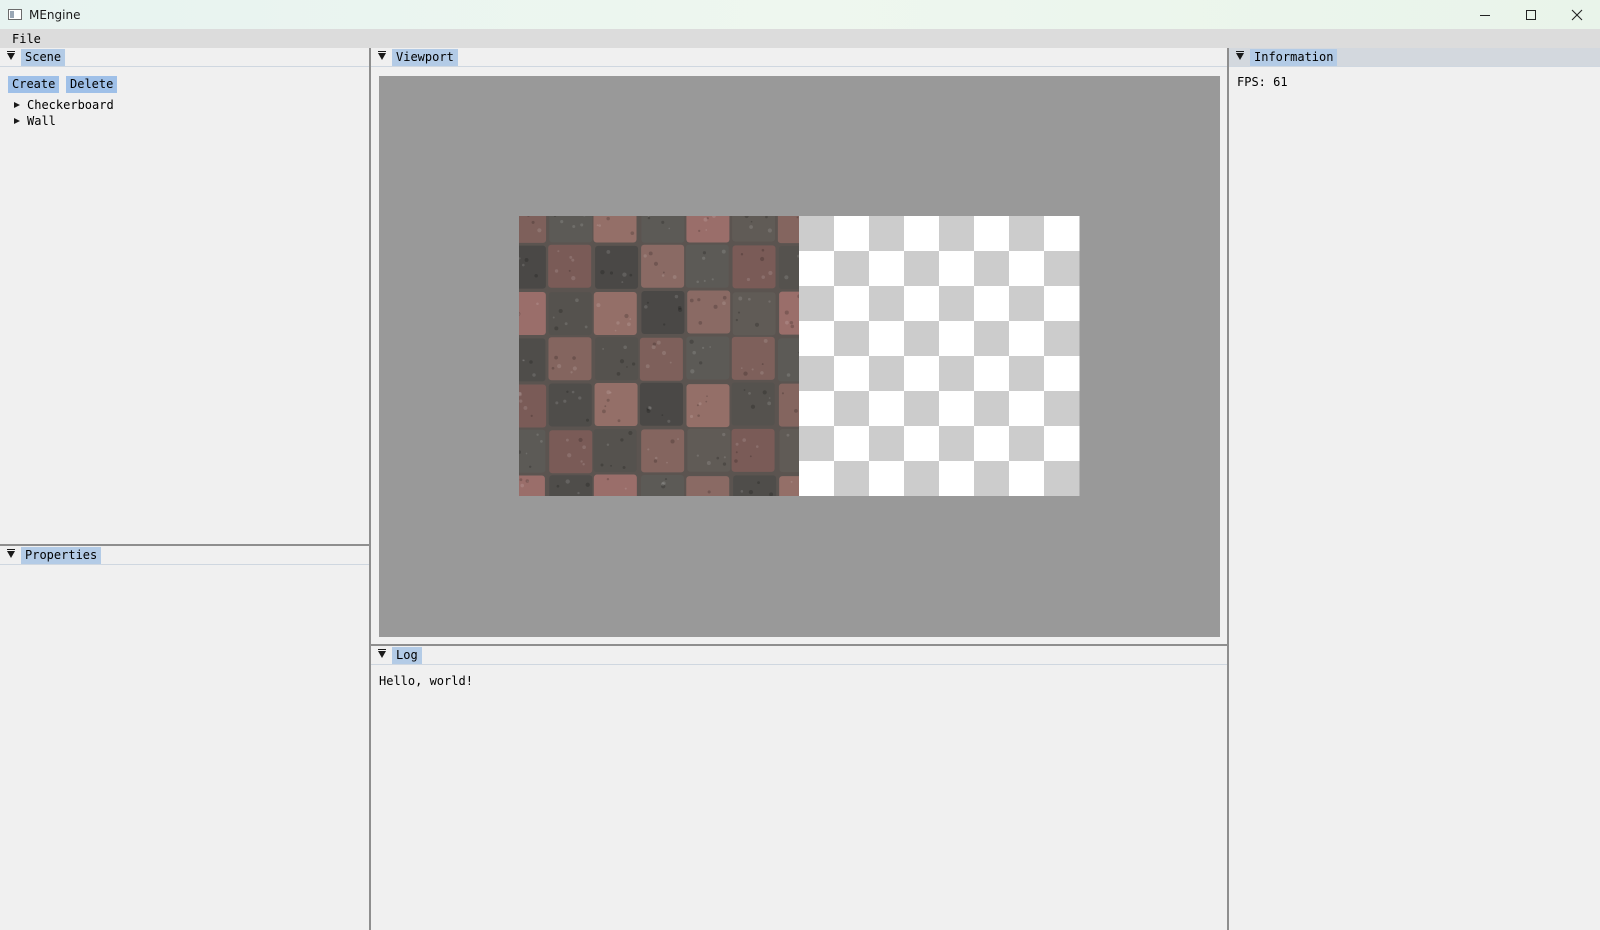  I want to click on tab-scene: Scene, so click(43, 57).